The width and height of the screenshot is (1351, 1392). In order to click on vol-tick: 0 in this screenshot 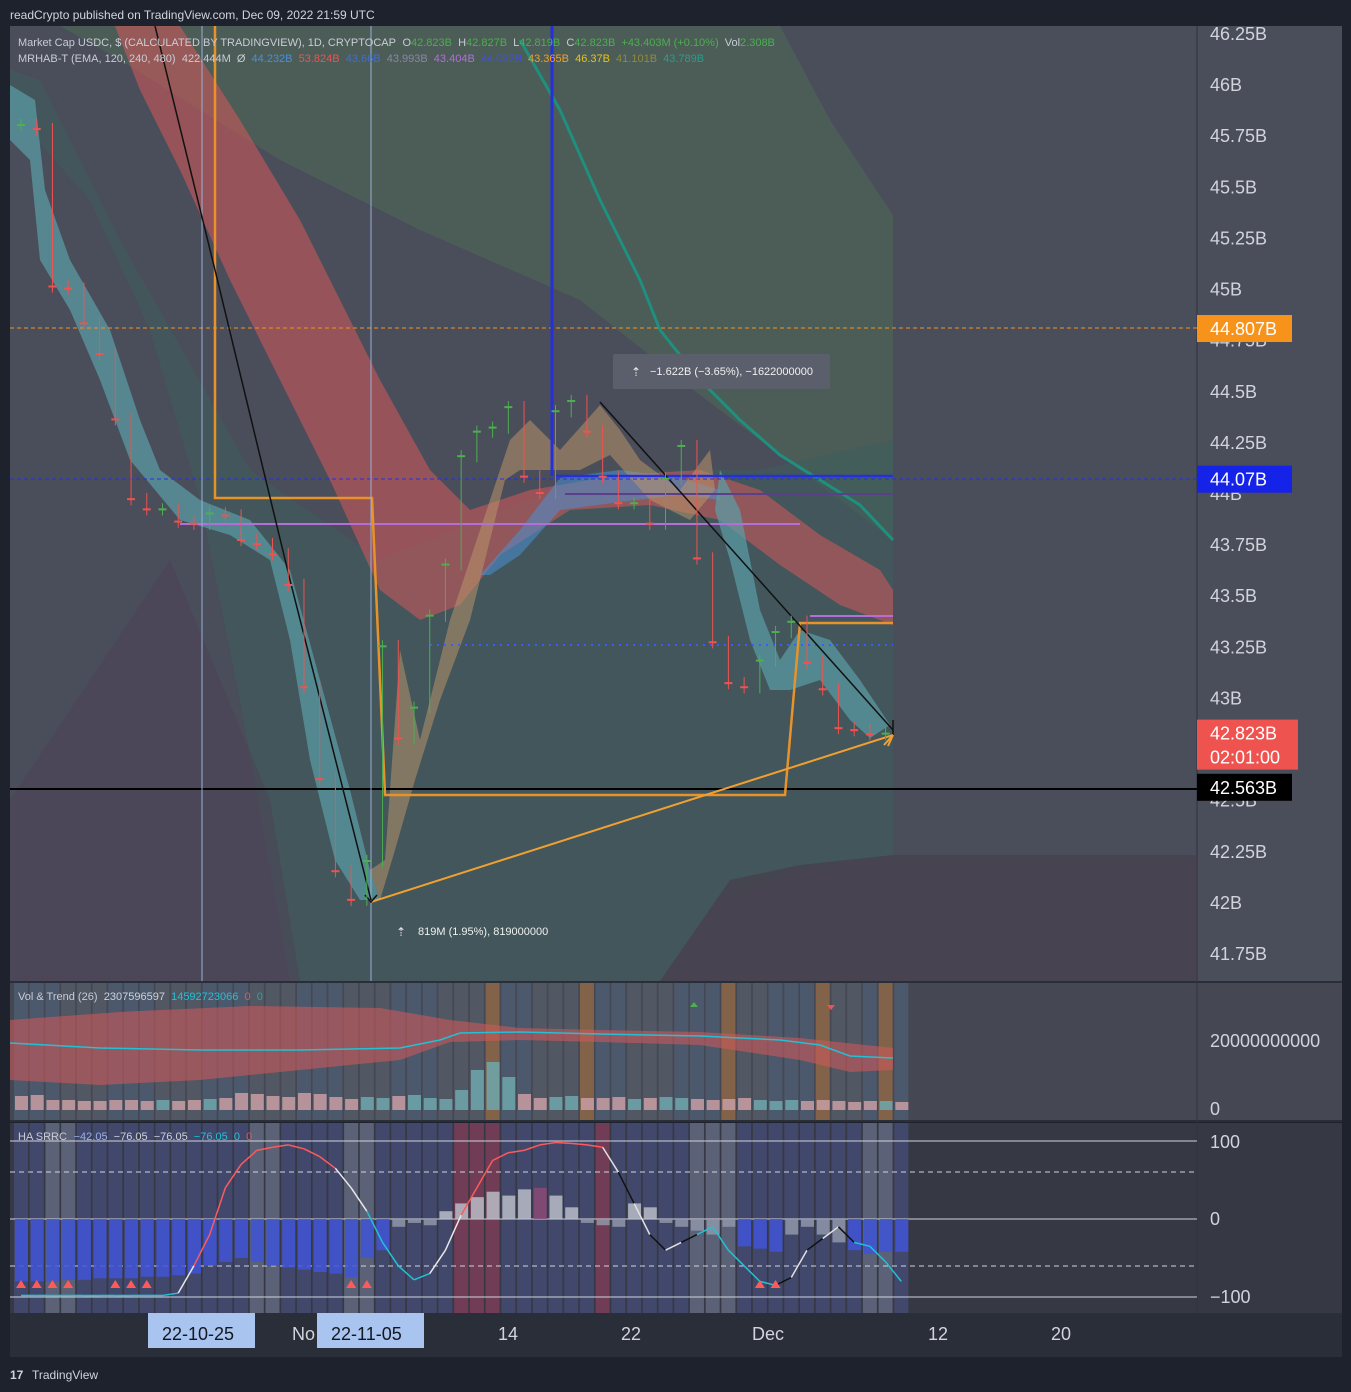, I will do `click(1215, 1109)`.